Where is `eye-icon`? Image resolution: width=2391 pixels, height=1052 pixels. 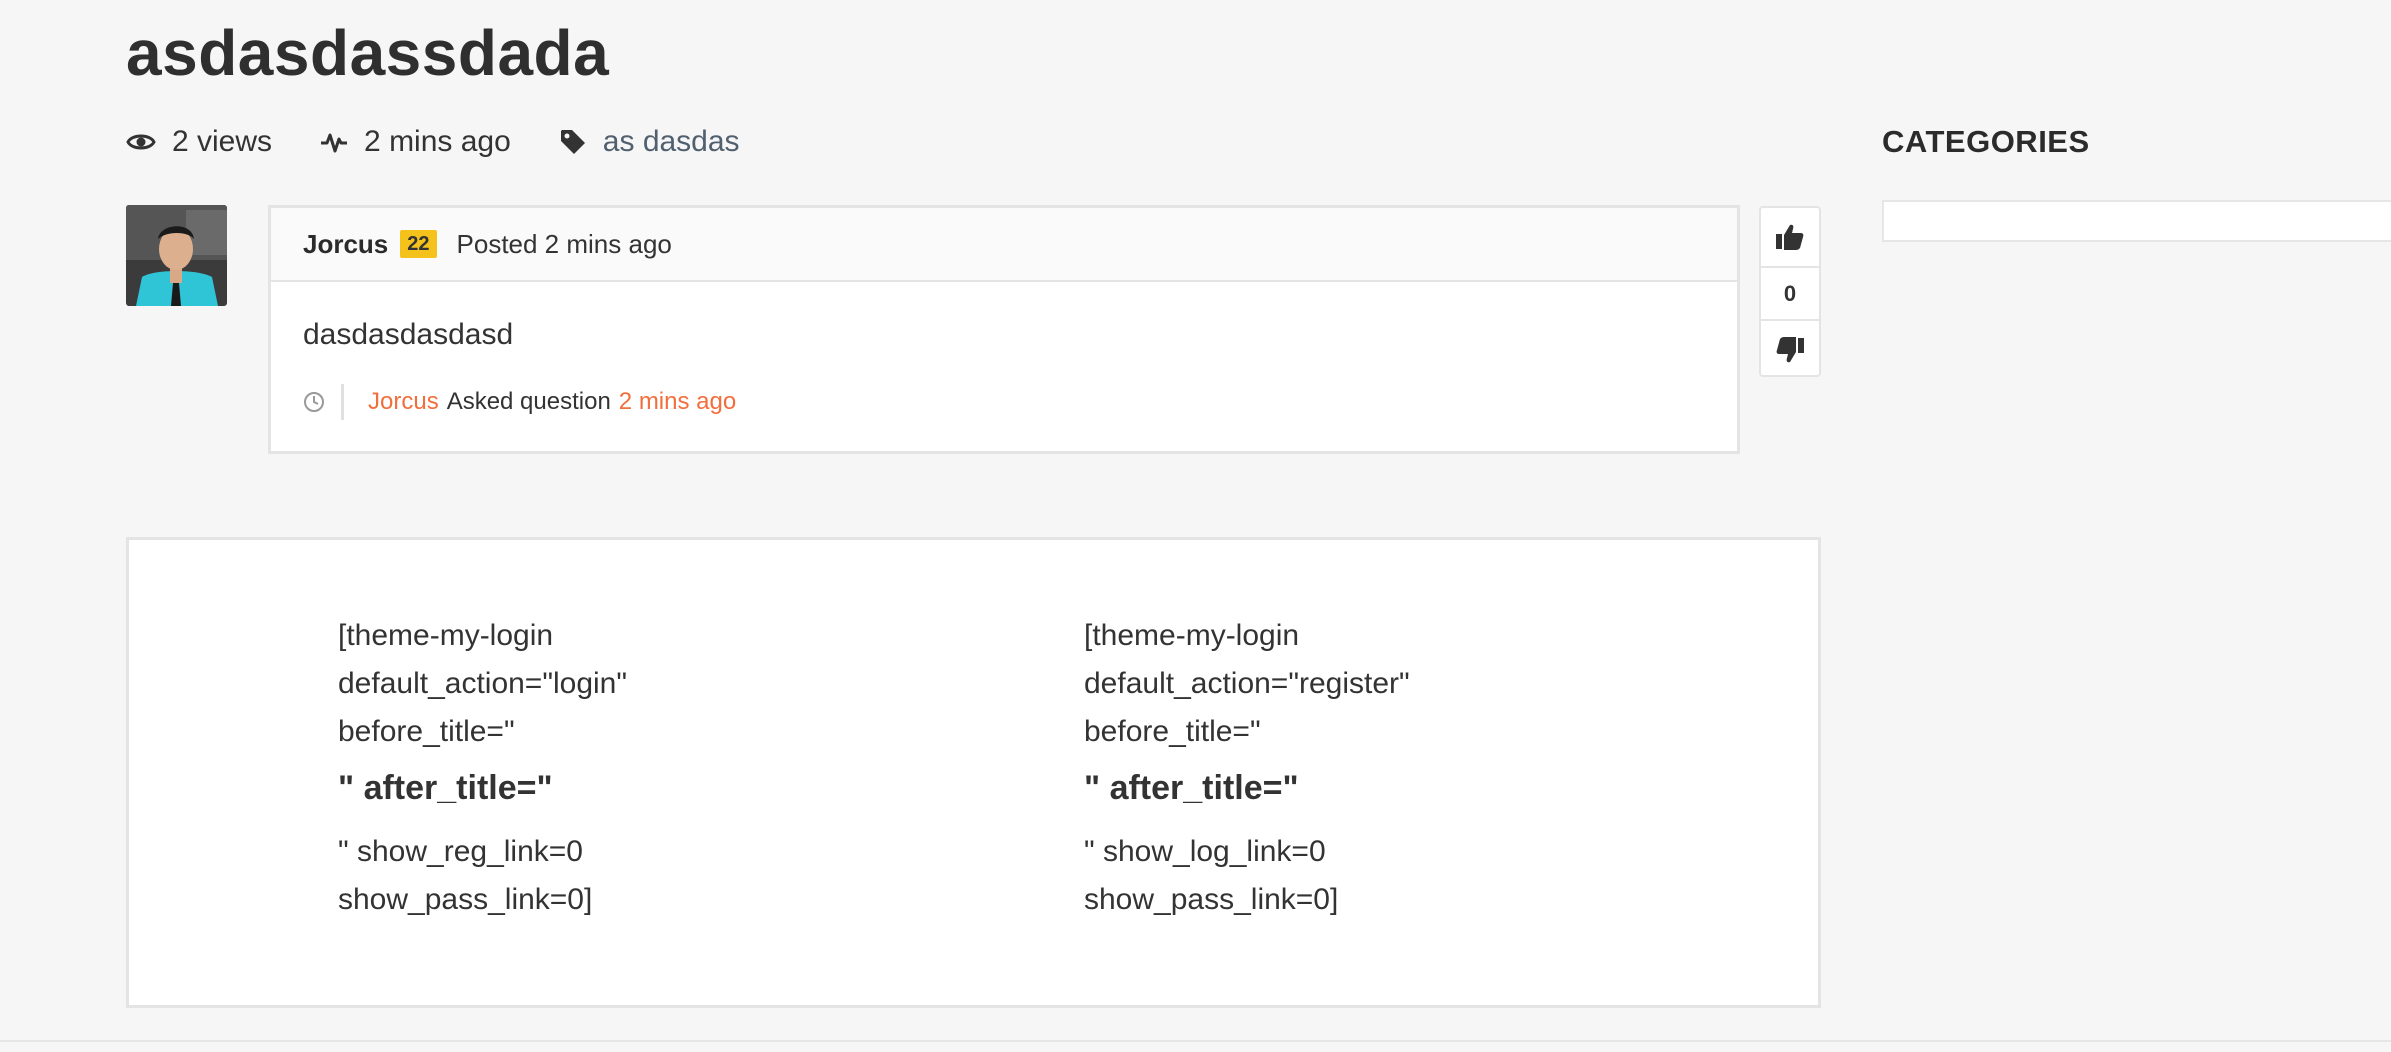 eye-icon is located at coordinates (141, 142).